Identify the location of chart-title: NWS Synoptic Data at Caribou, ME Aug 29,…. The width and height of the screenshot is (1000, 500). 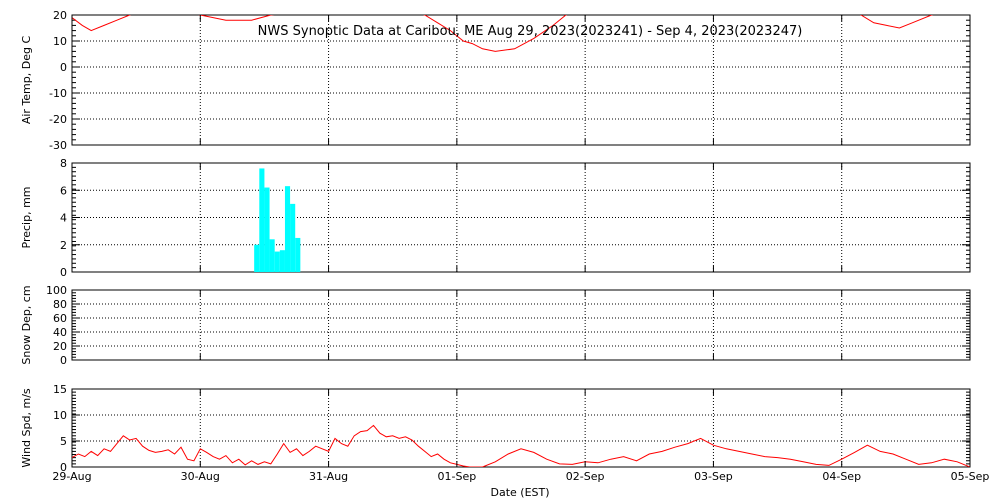
(530, 31).